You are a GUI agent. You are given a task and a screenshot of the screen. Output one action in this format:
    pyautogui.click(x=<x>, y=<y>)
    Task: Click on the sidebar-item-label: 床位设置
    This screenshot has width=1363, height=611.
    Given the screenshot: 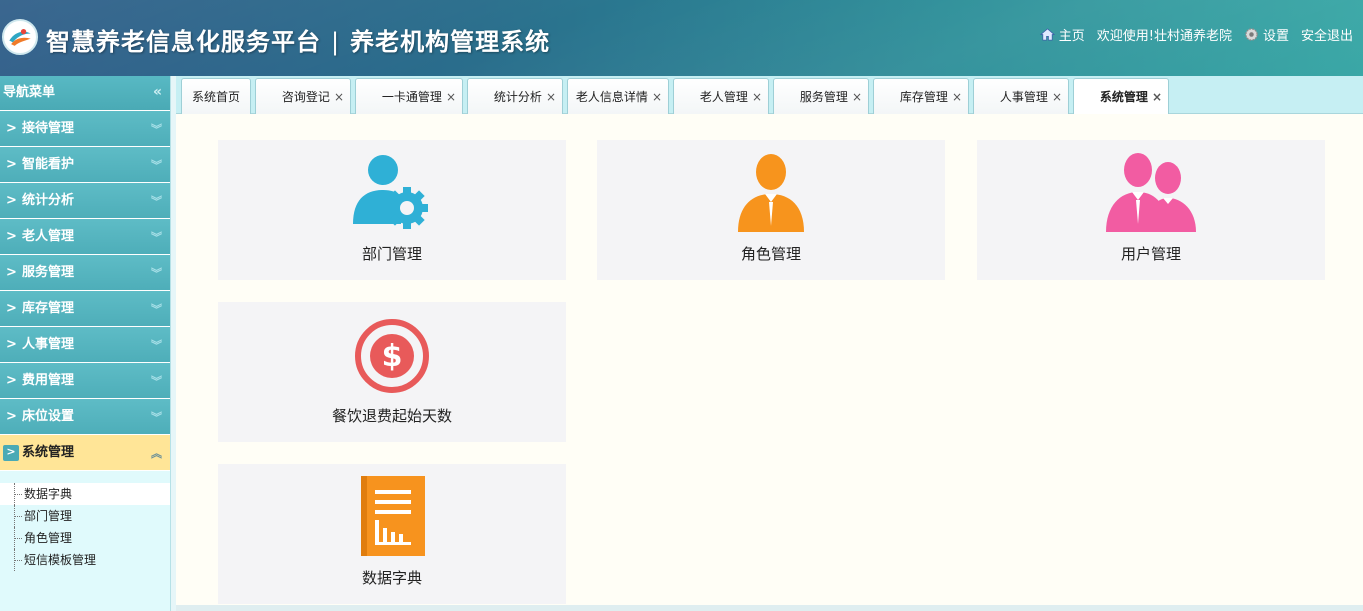 What is the action you would take?
    pyautogui.click(x=48, y=416)
    